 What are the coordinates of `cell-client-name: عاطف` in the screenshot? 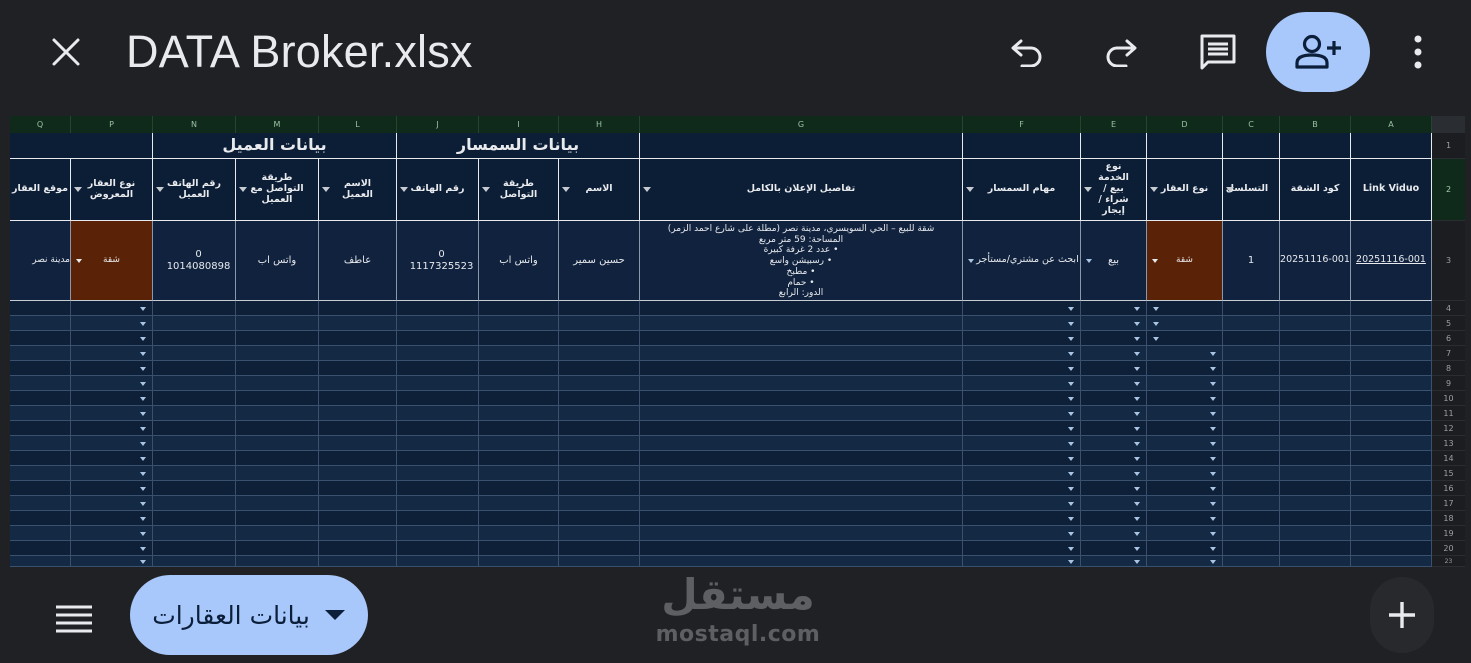 It's located at (358, 261).